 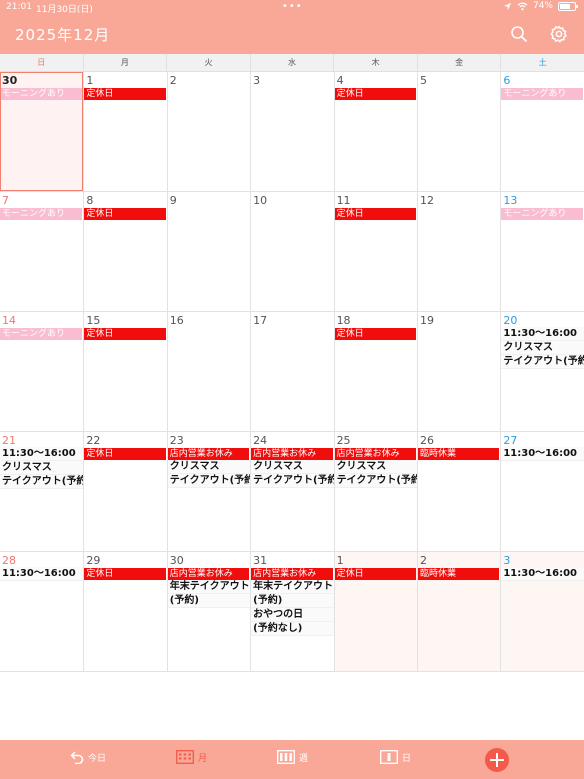 What do you see at coordinates (292, 615) in the screenshot?
I see `event-item: おやつの日` at bounding box center [292, 615].